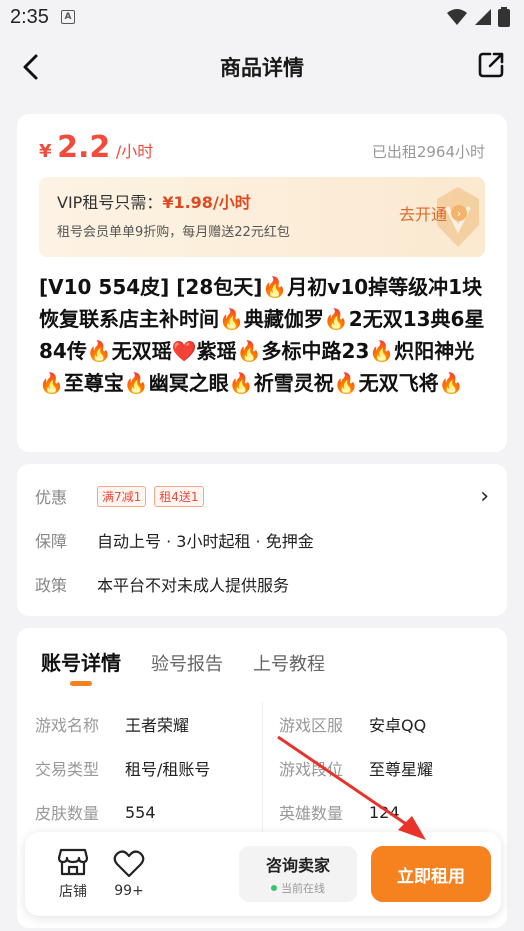 The width and height of the screenshot is (524, 931). I want to click on detail-label: 皮肤数量, so click(67, 813).